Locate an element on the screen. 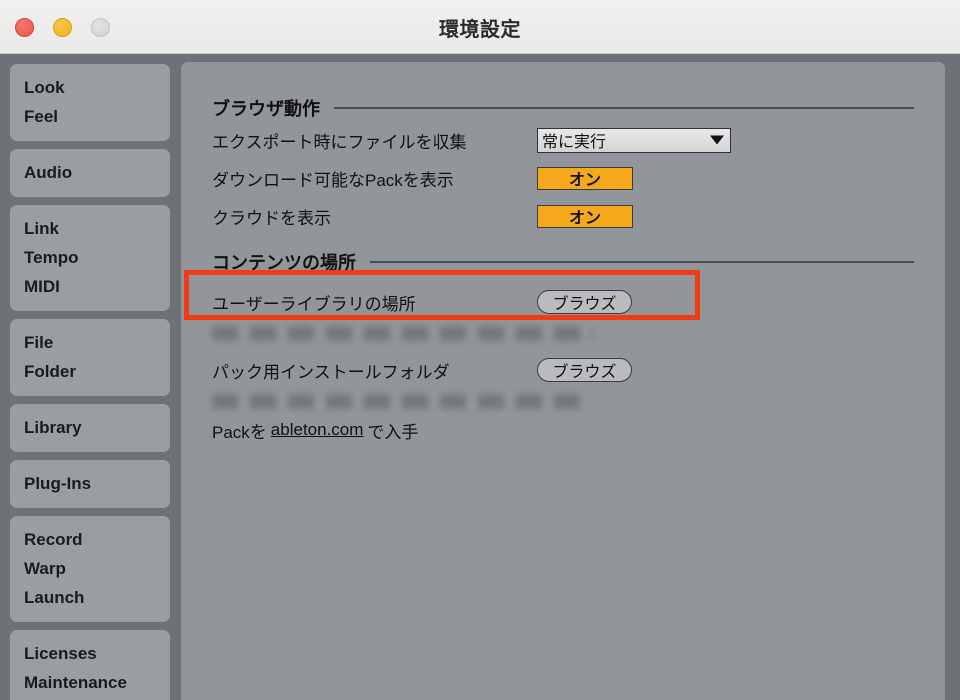  sidebar-item-link: Link is located at coordinates (90, 228).